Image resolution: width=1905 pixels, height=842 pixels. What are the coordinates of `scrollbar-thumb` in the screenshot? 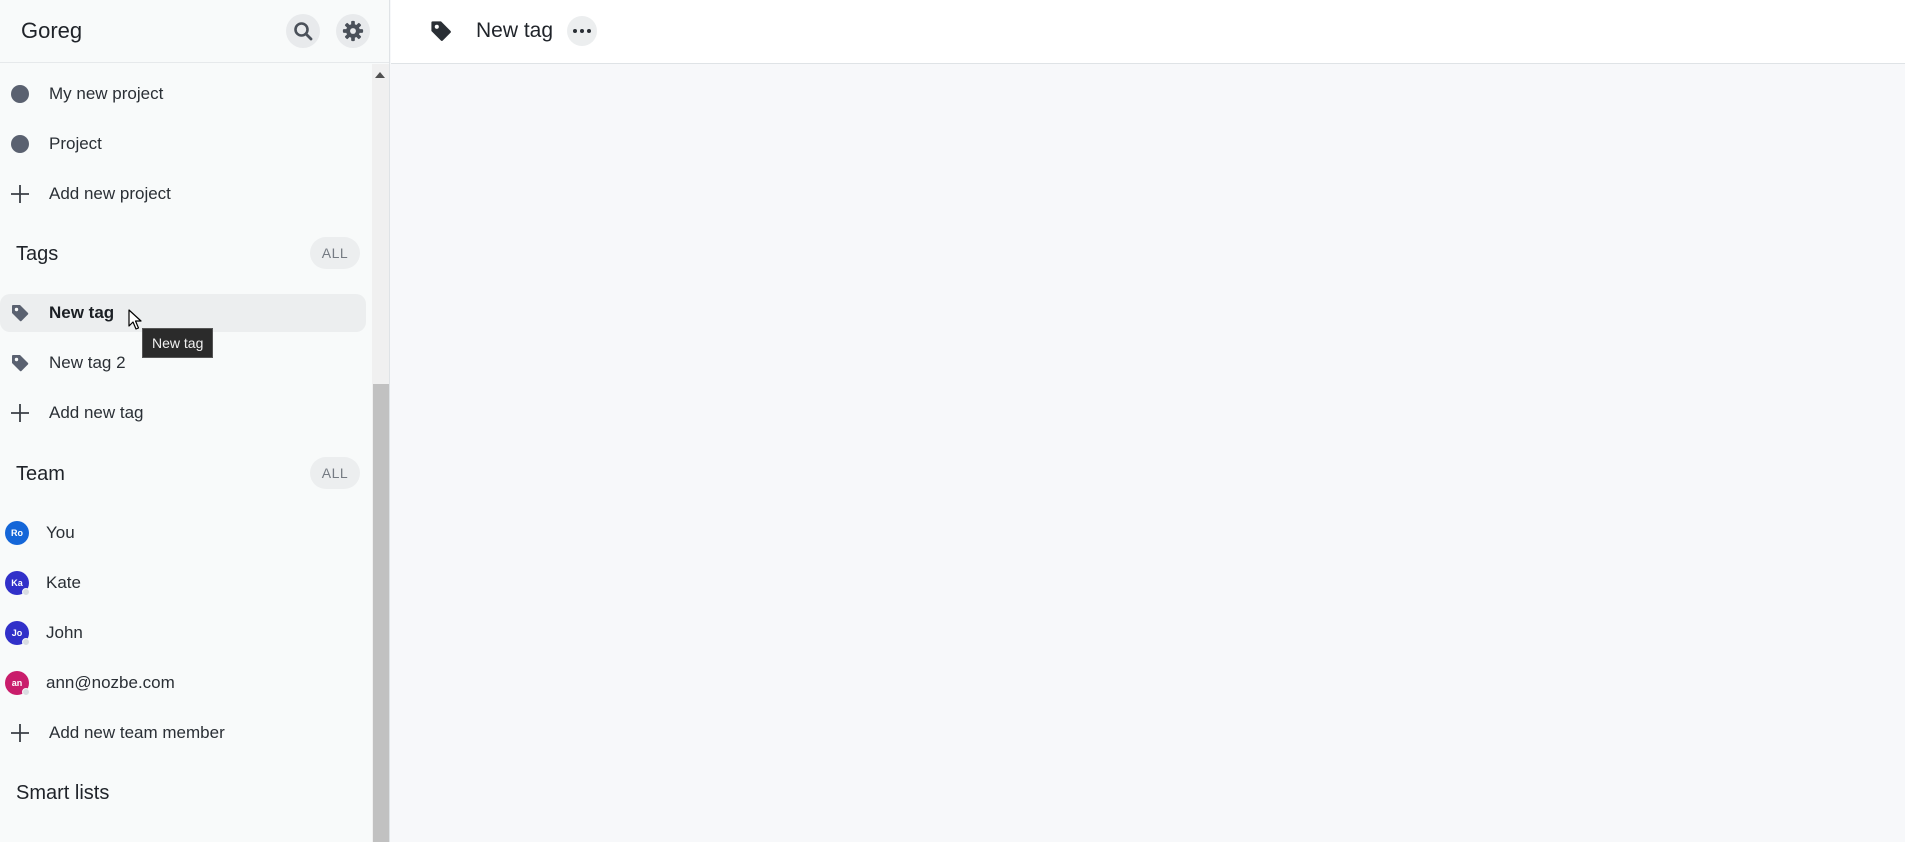 It's located at (381, 613).